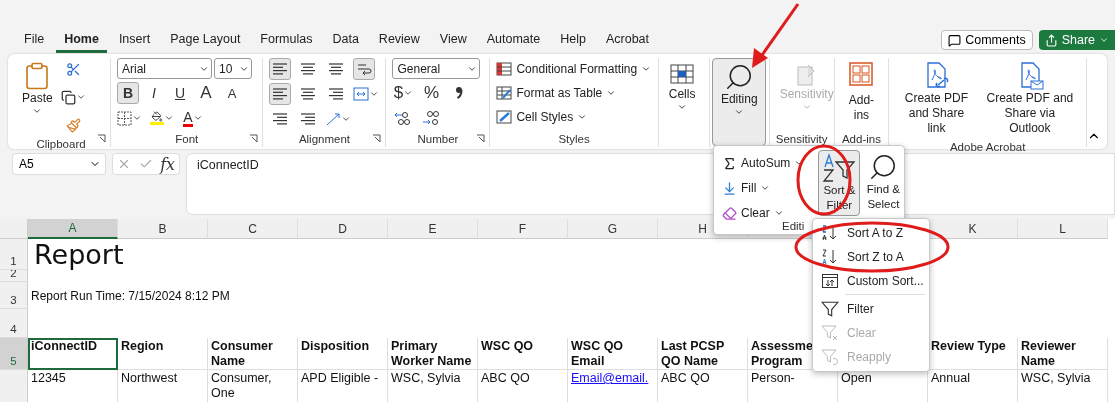 The height and width of the screenshot is (402, 1115). Describe the element at coordinates (73, 229) in the screenshot. I see `column-header: A` at that location.